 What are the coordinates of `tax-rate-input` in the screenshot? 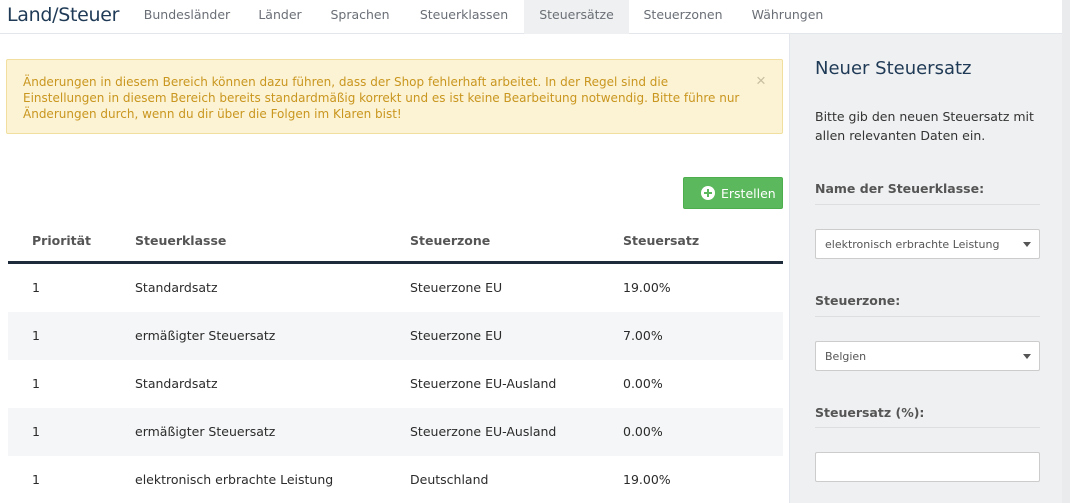 It's located at (927, 467).